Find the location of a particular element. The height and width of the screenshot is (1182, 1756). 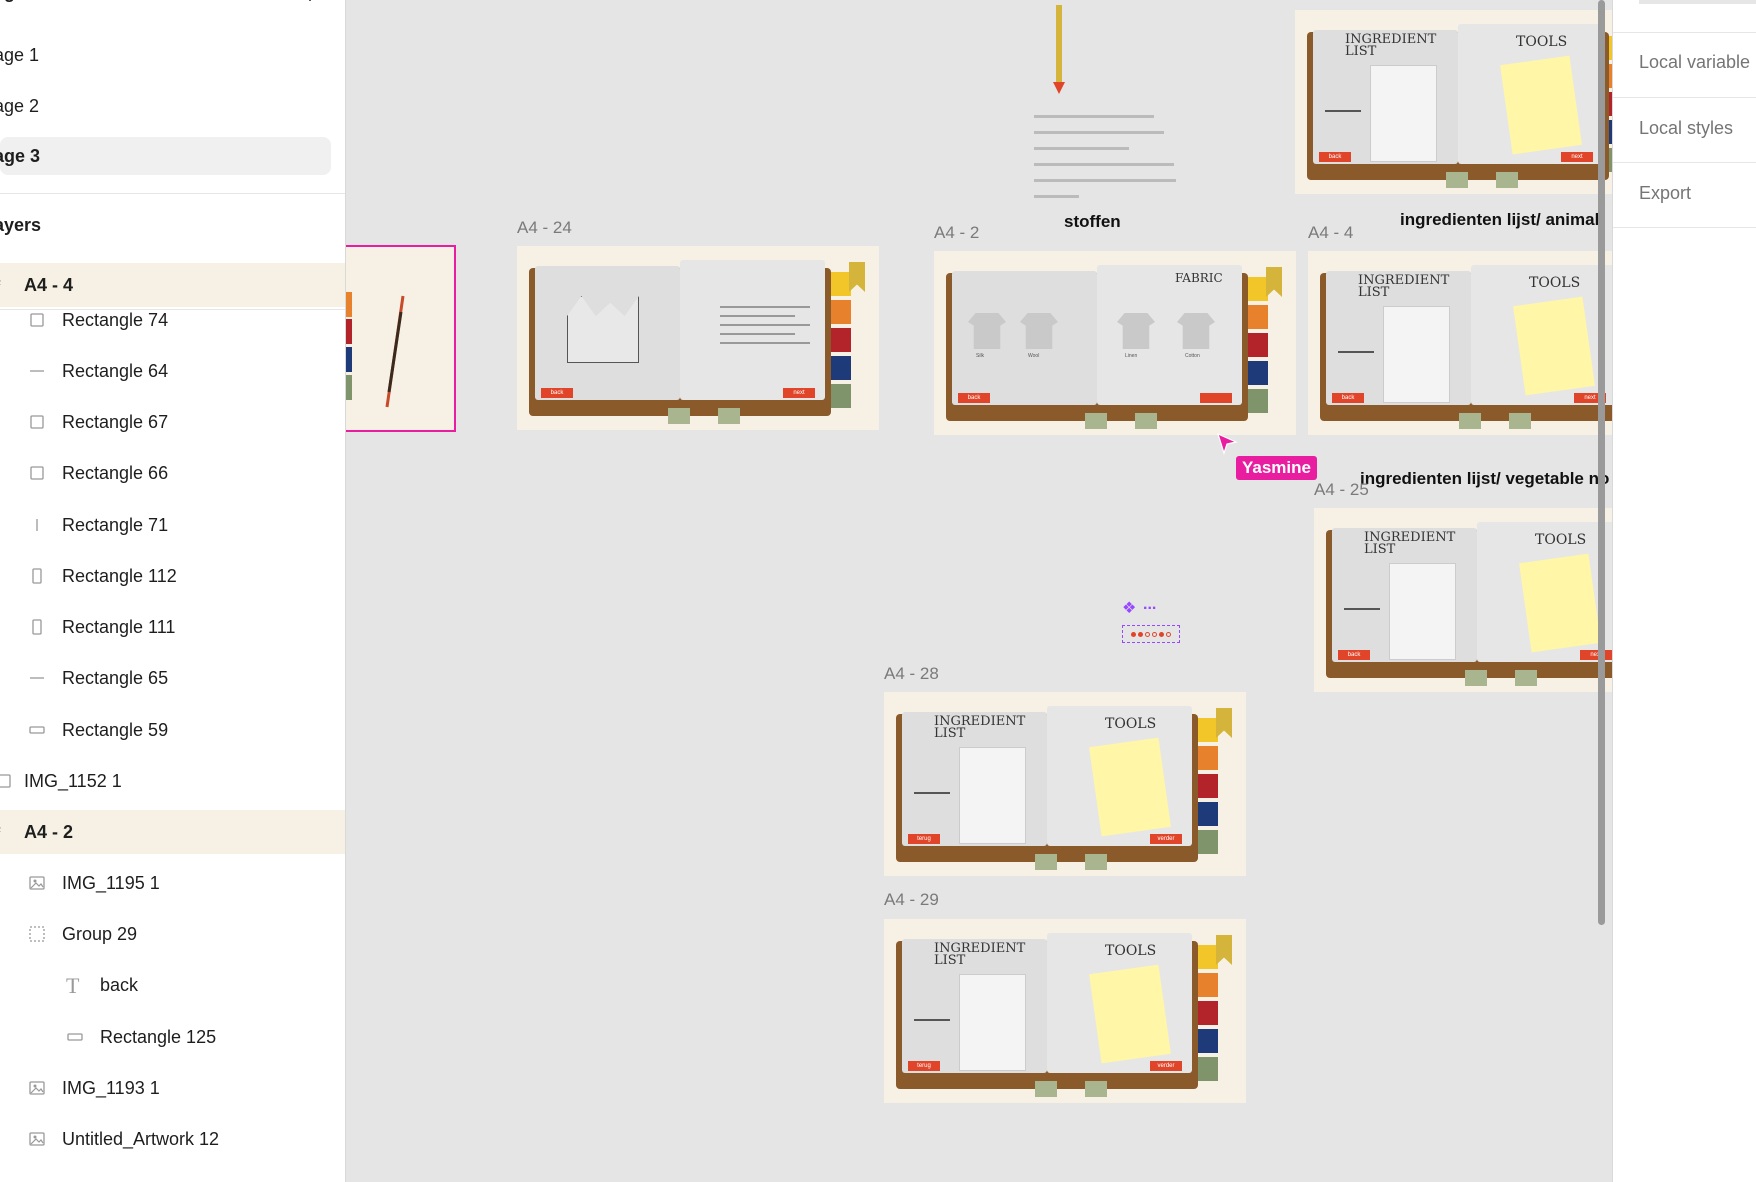

local-variables-button: Local variable is located at coordinates (1694, 62).